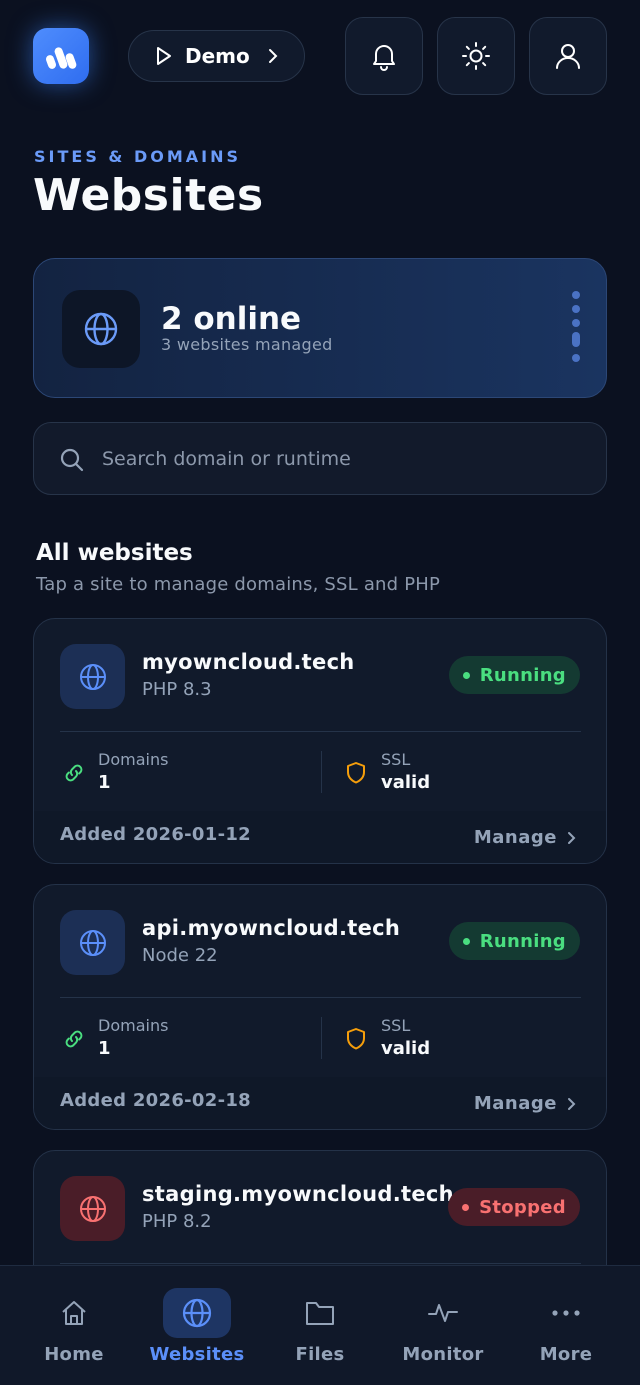 The height and width of the screenshot is (1385, 640). What do you see at coordinates (114, 553) in the screenshot?
I see `section-title: All websites` at bounding box center [114, 553].